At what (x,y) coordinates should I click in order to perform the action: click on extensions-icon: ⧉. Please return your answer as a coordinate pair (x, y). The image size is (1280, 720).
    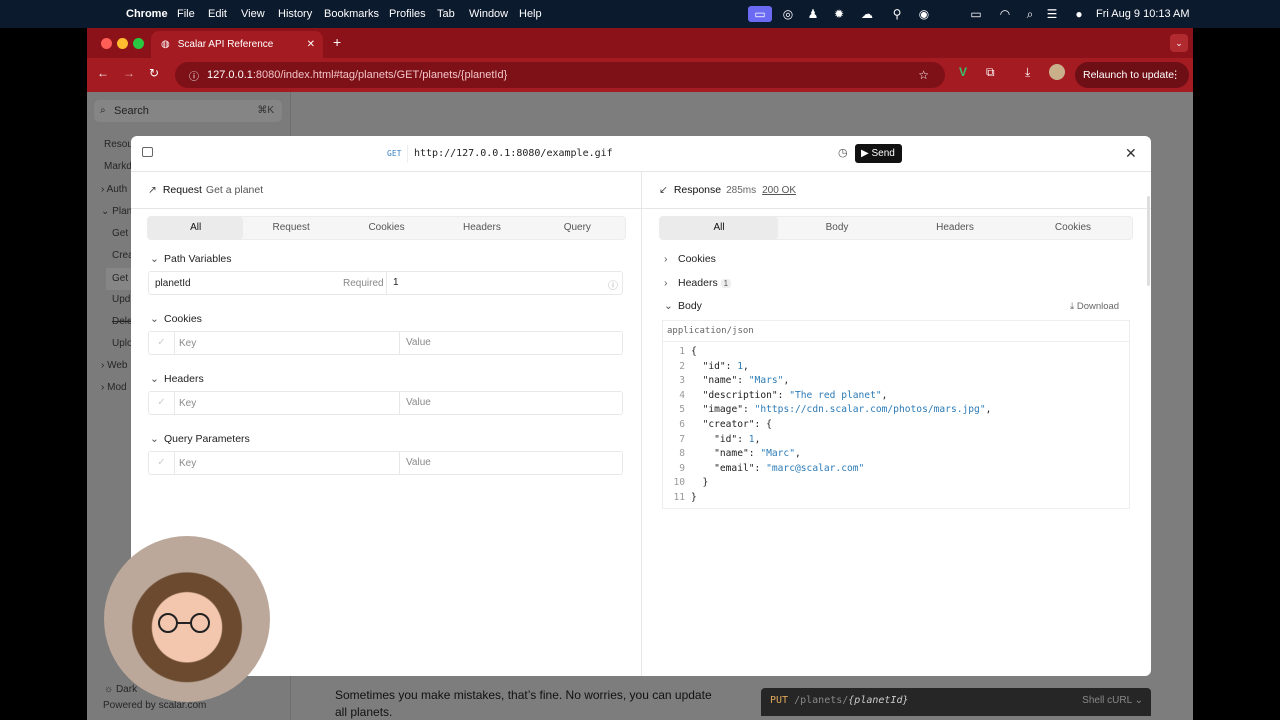
    Looking at the image, I should click on (990, 72).